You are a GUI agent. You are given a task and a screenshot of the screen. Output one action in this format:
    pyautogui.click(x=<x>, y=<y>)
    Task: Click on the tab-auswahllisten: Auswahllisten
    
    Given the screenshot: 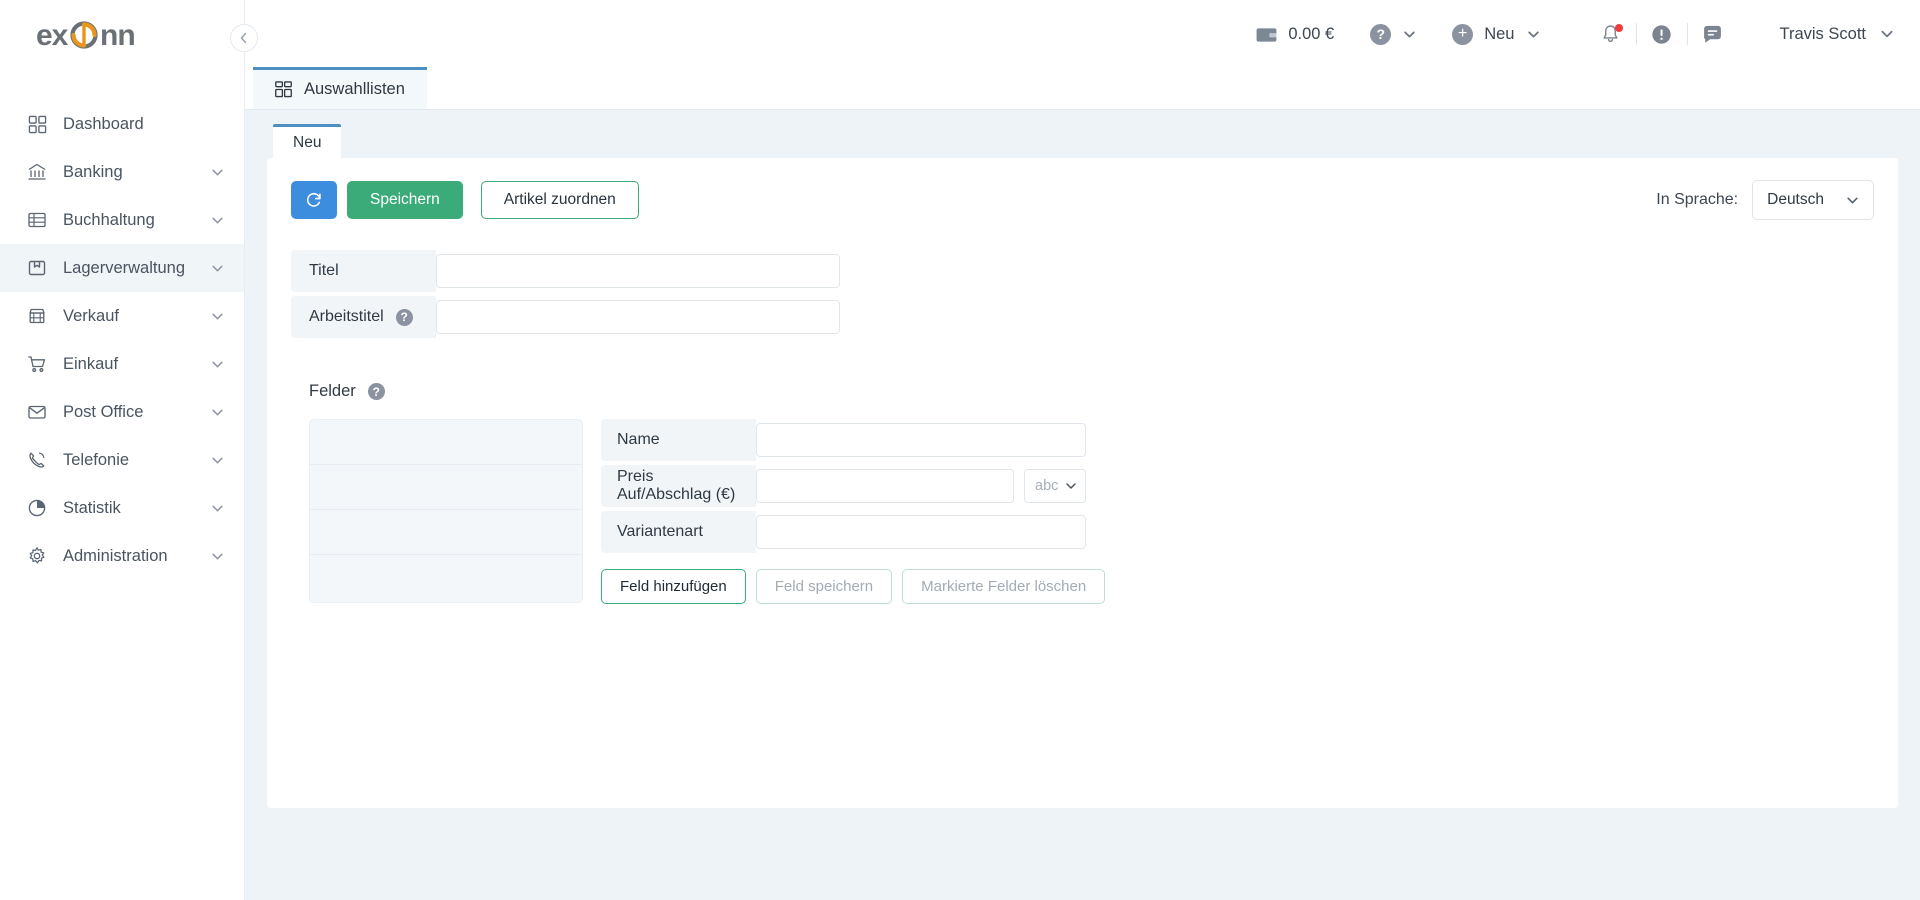 What is the action you would take?
    pyautogui.click(x=340, y=88)
    